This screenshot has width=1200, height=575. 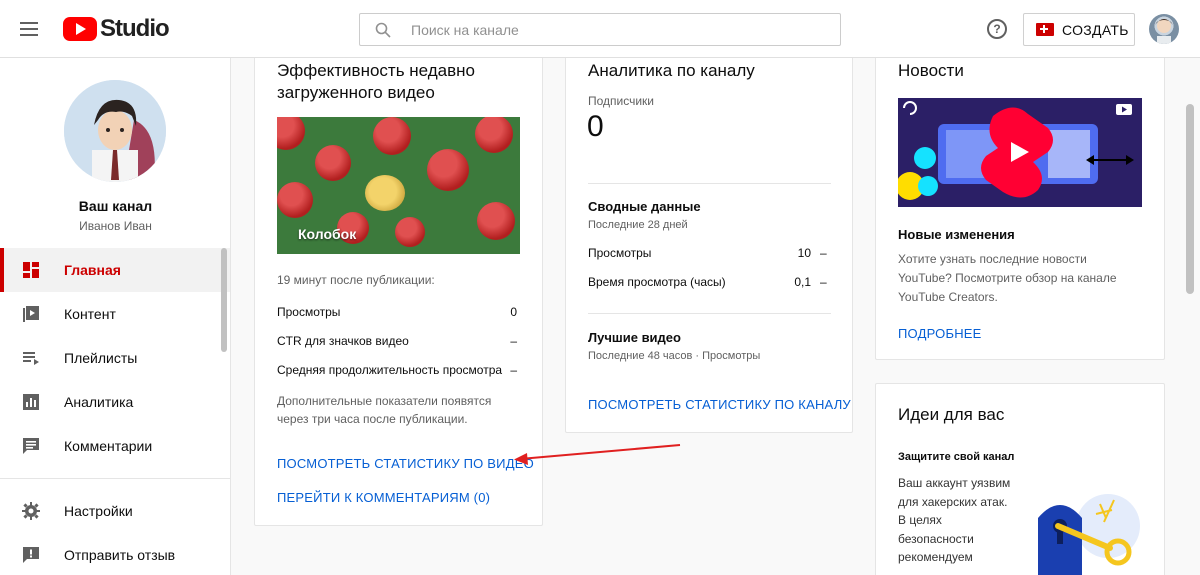 What do you see at coordinates (31, 314) in the screenshot?
I see `video-library-icon` at bounding box center [31, 314].